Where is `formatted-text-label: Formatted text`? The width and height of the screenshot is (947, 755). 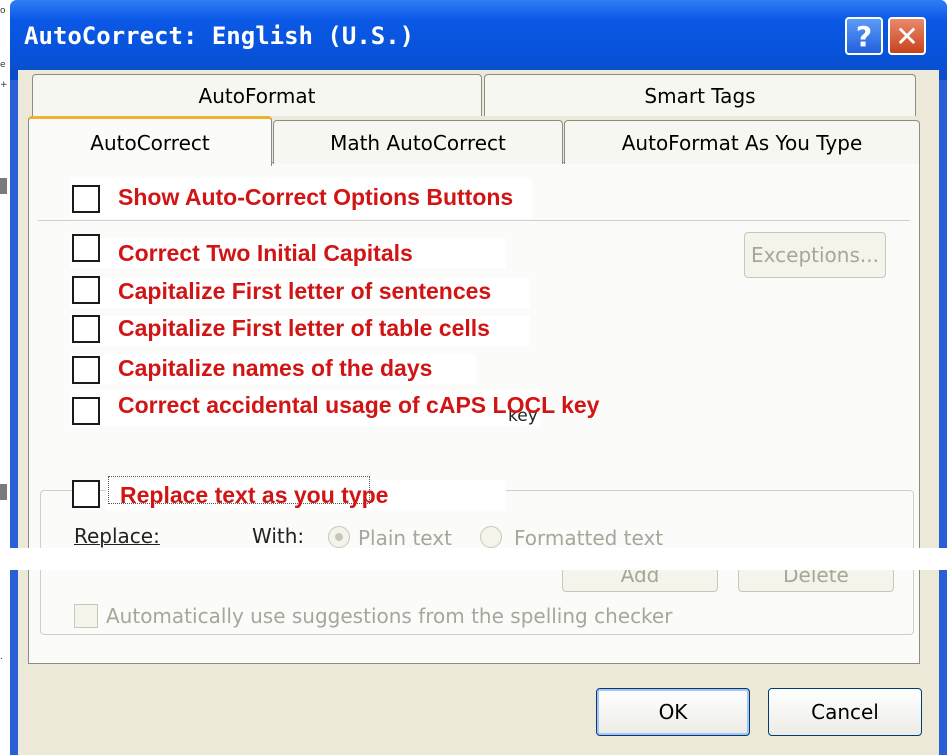 formatted-text-label: Formatted text is located at coordinates (589, 538).